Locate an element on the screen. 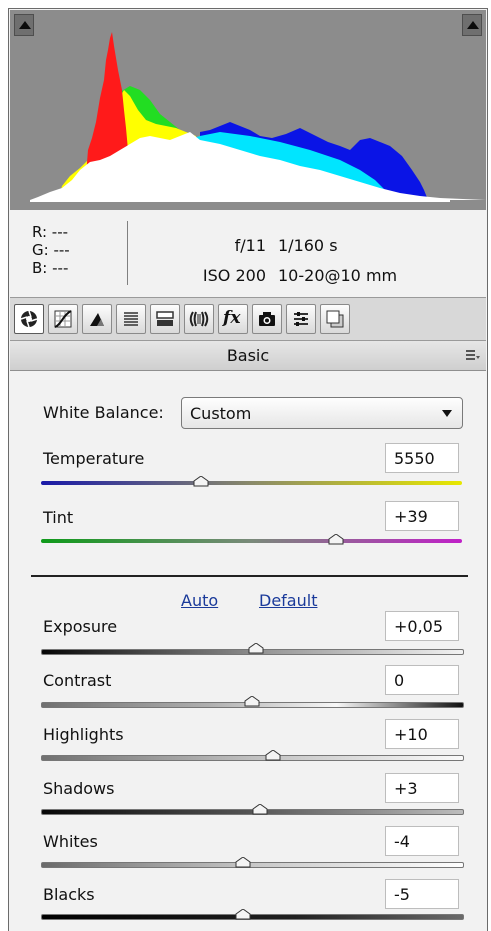 This screenshot has height=931, width=491. shadows-input: +3 is located at coordinates (422, 788).